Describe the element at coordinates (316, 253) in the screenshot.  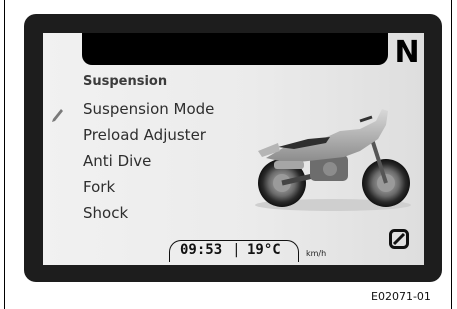
I see `speed-unit: km/h` at that location.